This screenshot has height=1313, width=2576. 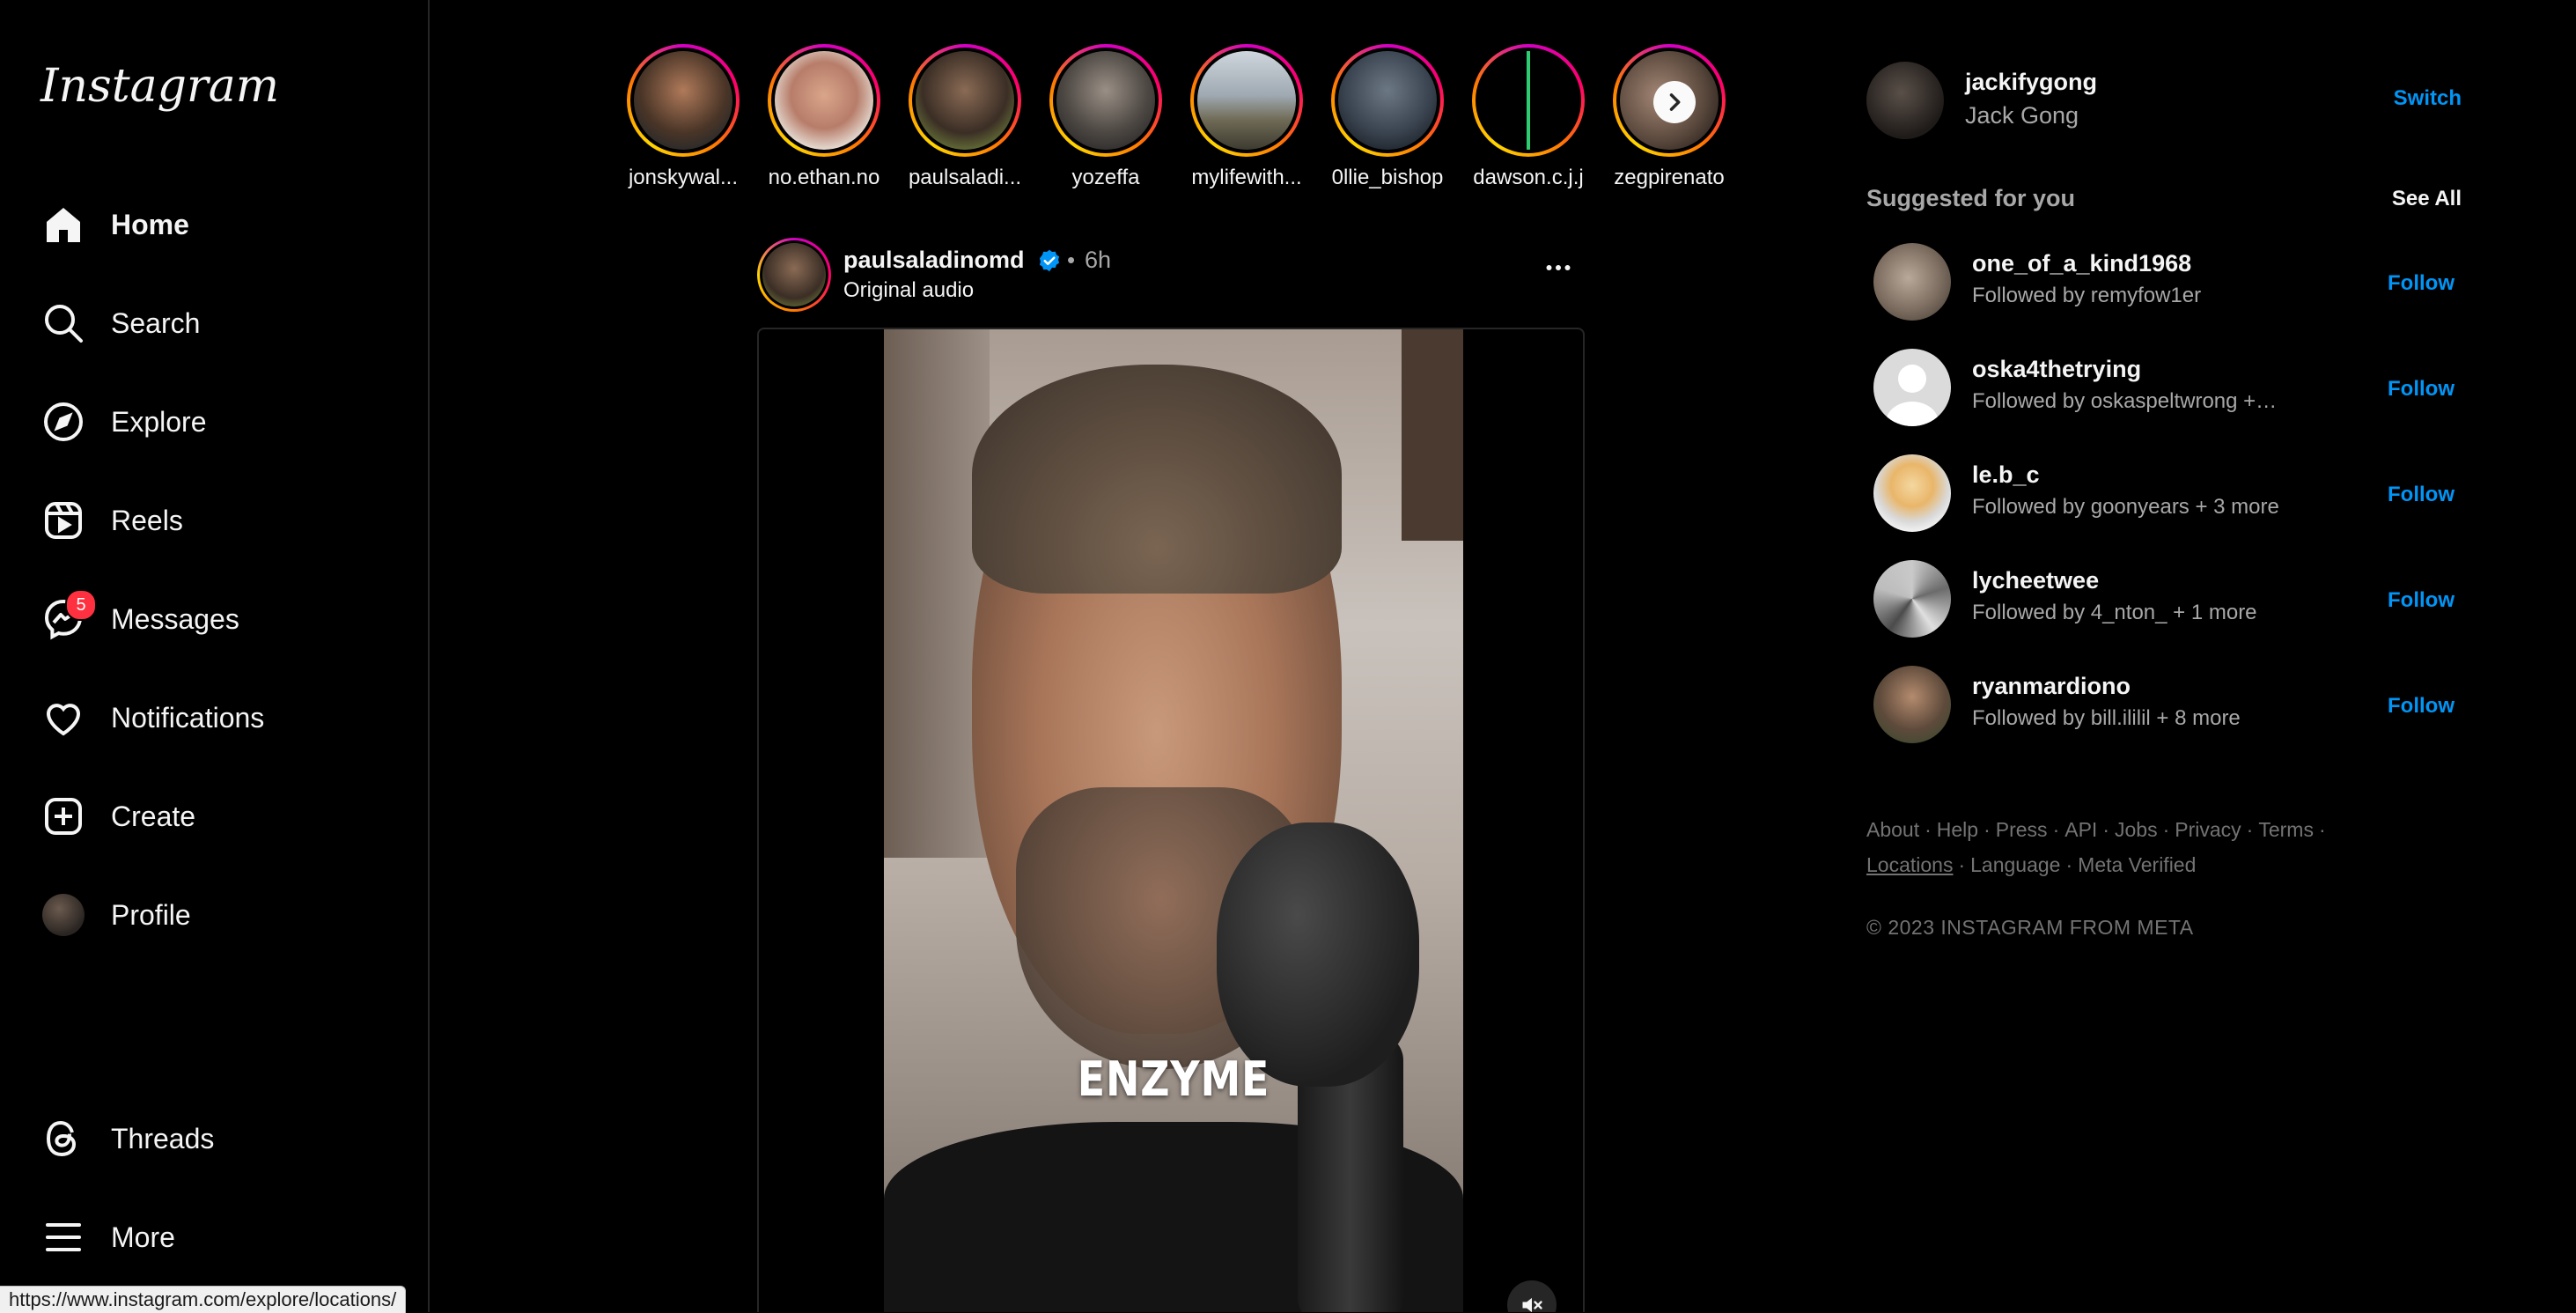 I want to click on sidebar-item-label: Profile, so click(x=151, y=914).